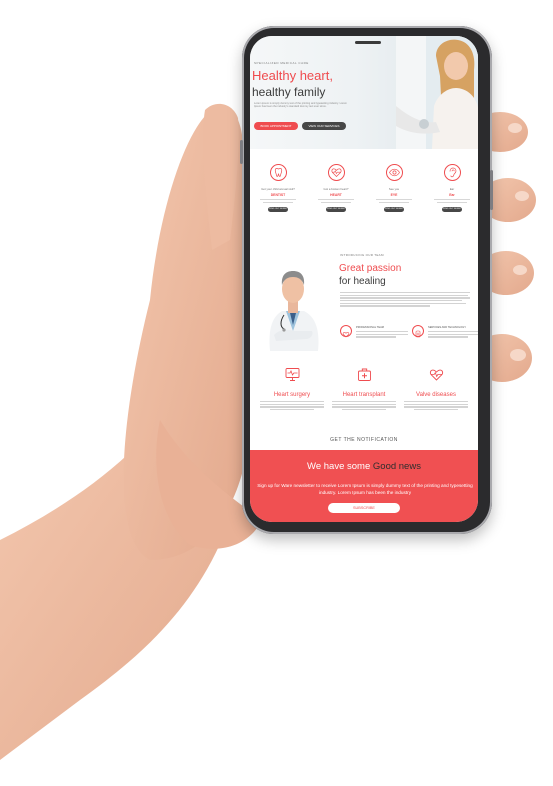  What do you see at coordinates (394, 195) in the screenshot?
I see `service-name: EYE` at bounding box center [394, 195].